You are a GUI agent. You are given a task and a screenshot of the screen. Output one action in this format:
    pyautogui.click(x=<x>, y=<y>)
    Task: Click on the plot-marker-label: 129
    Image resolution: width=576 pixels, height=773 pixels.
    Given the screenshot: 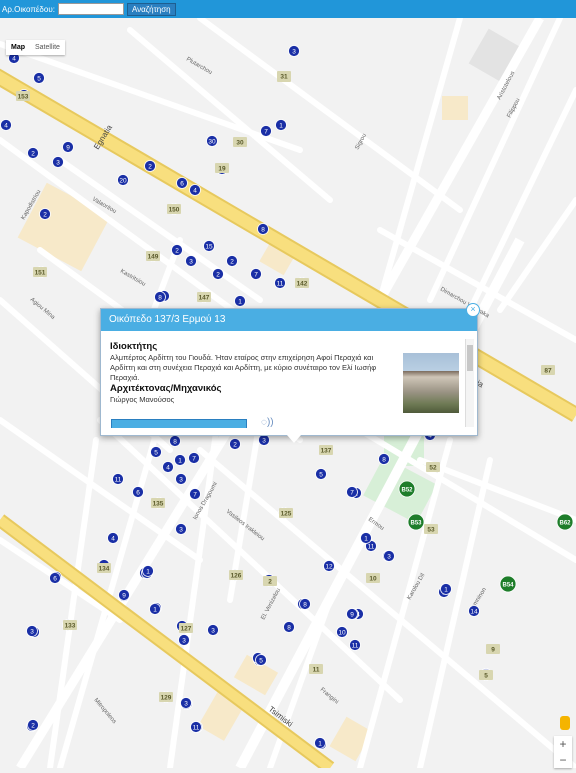 What is the action you would take?
    pyautogui.click(x=166, y=698)
    